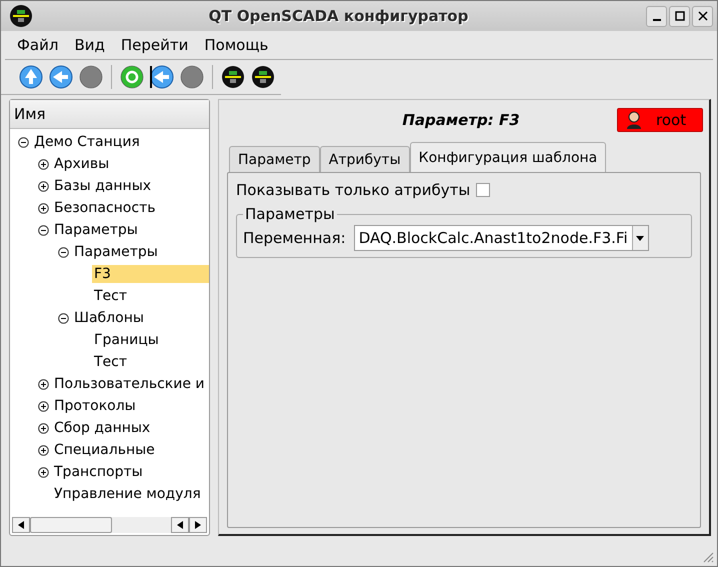 The width and height of the screenshot is (718, 567). Describe the element at coordinates (109, 318) in the screenshot. I see `tree-item: Шаблоны` at that location.